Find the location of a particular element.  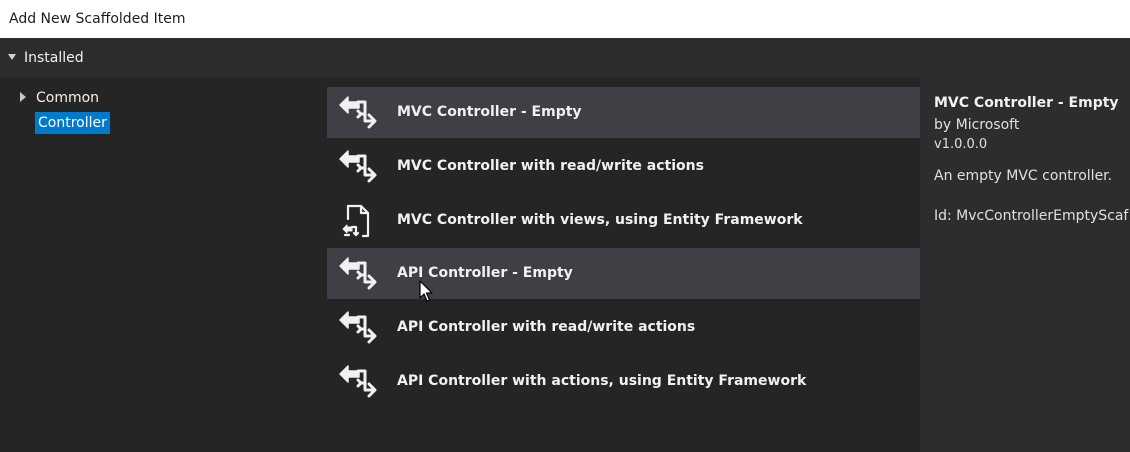

template-item-api-read-write: API Controller with read/write actions is located at coordinates (623, 327).